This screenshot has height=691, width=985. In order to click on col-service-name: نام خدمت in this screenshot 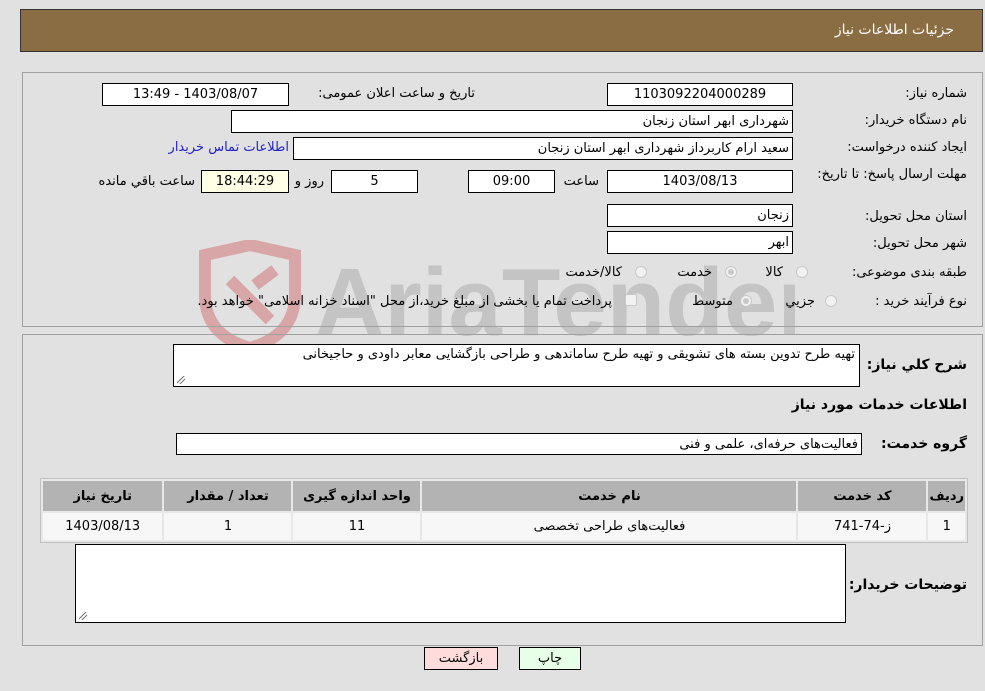, I will do `click(609, 496)`.